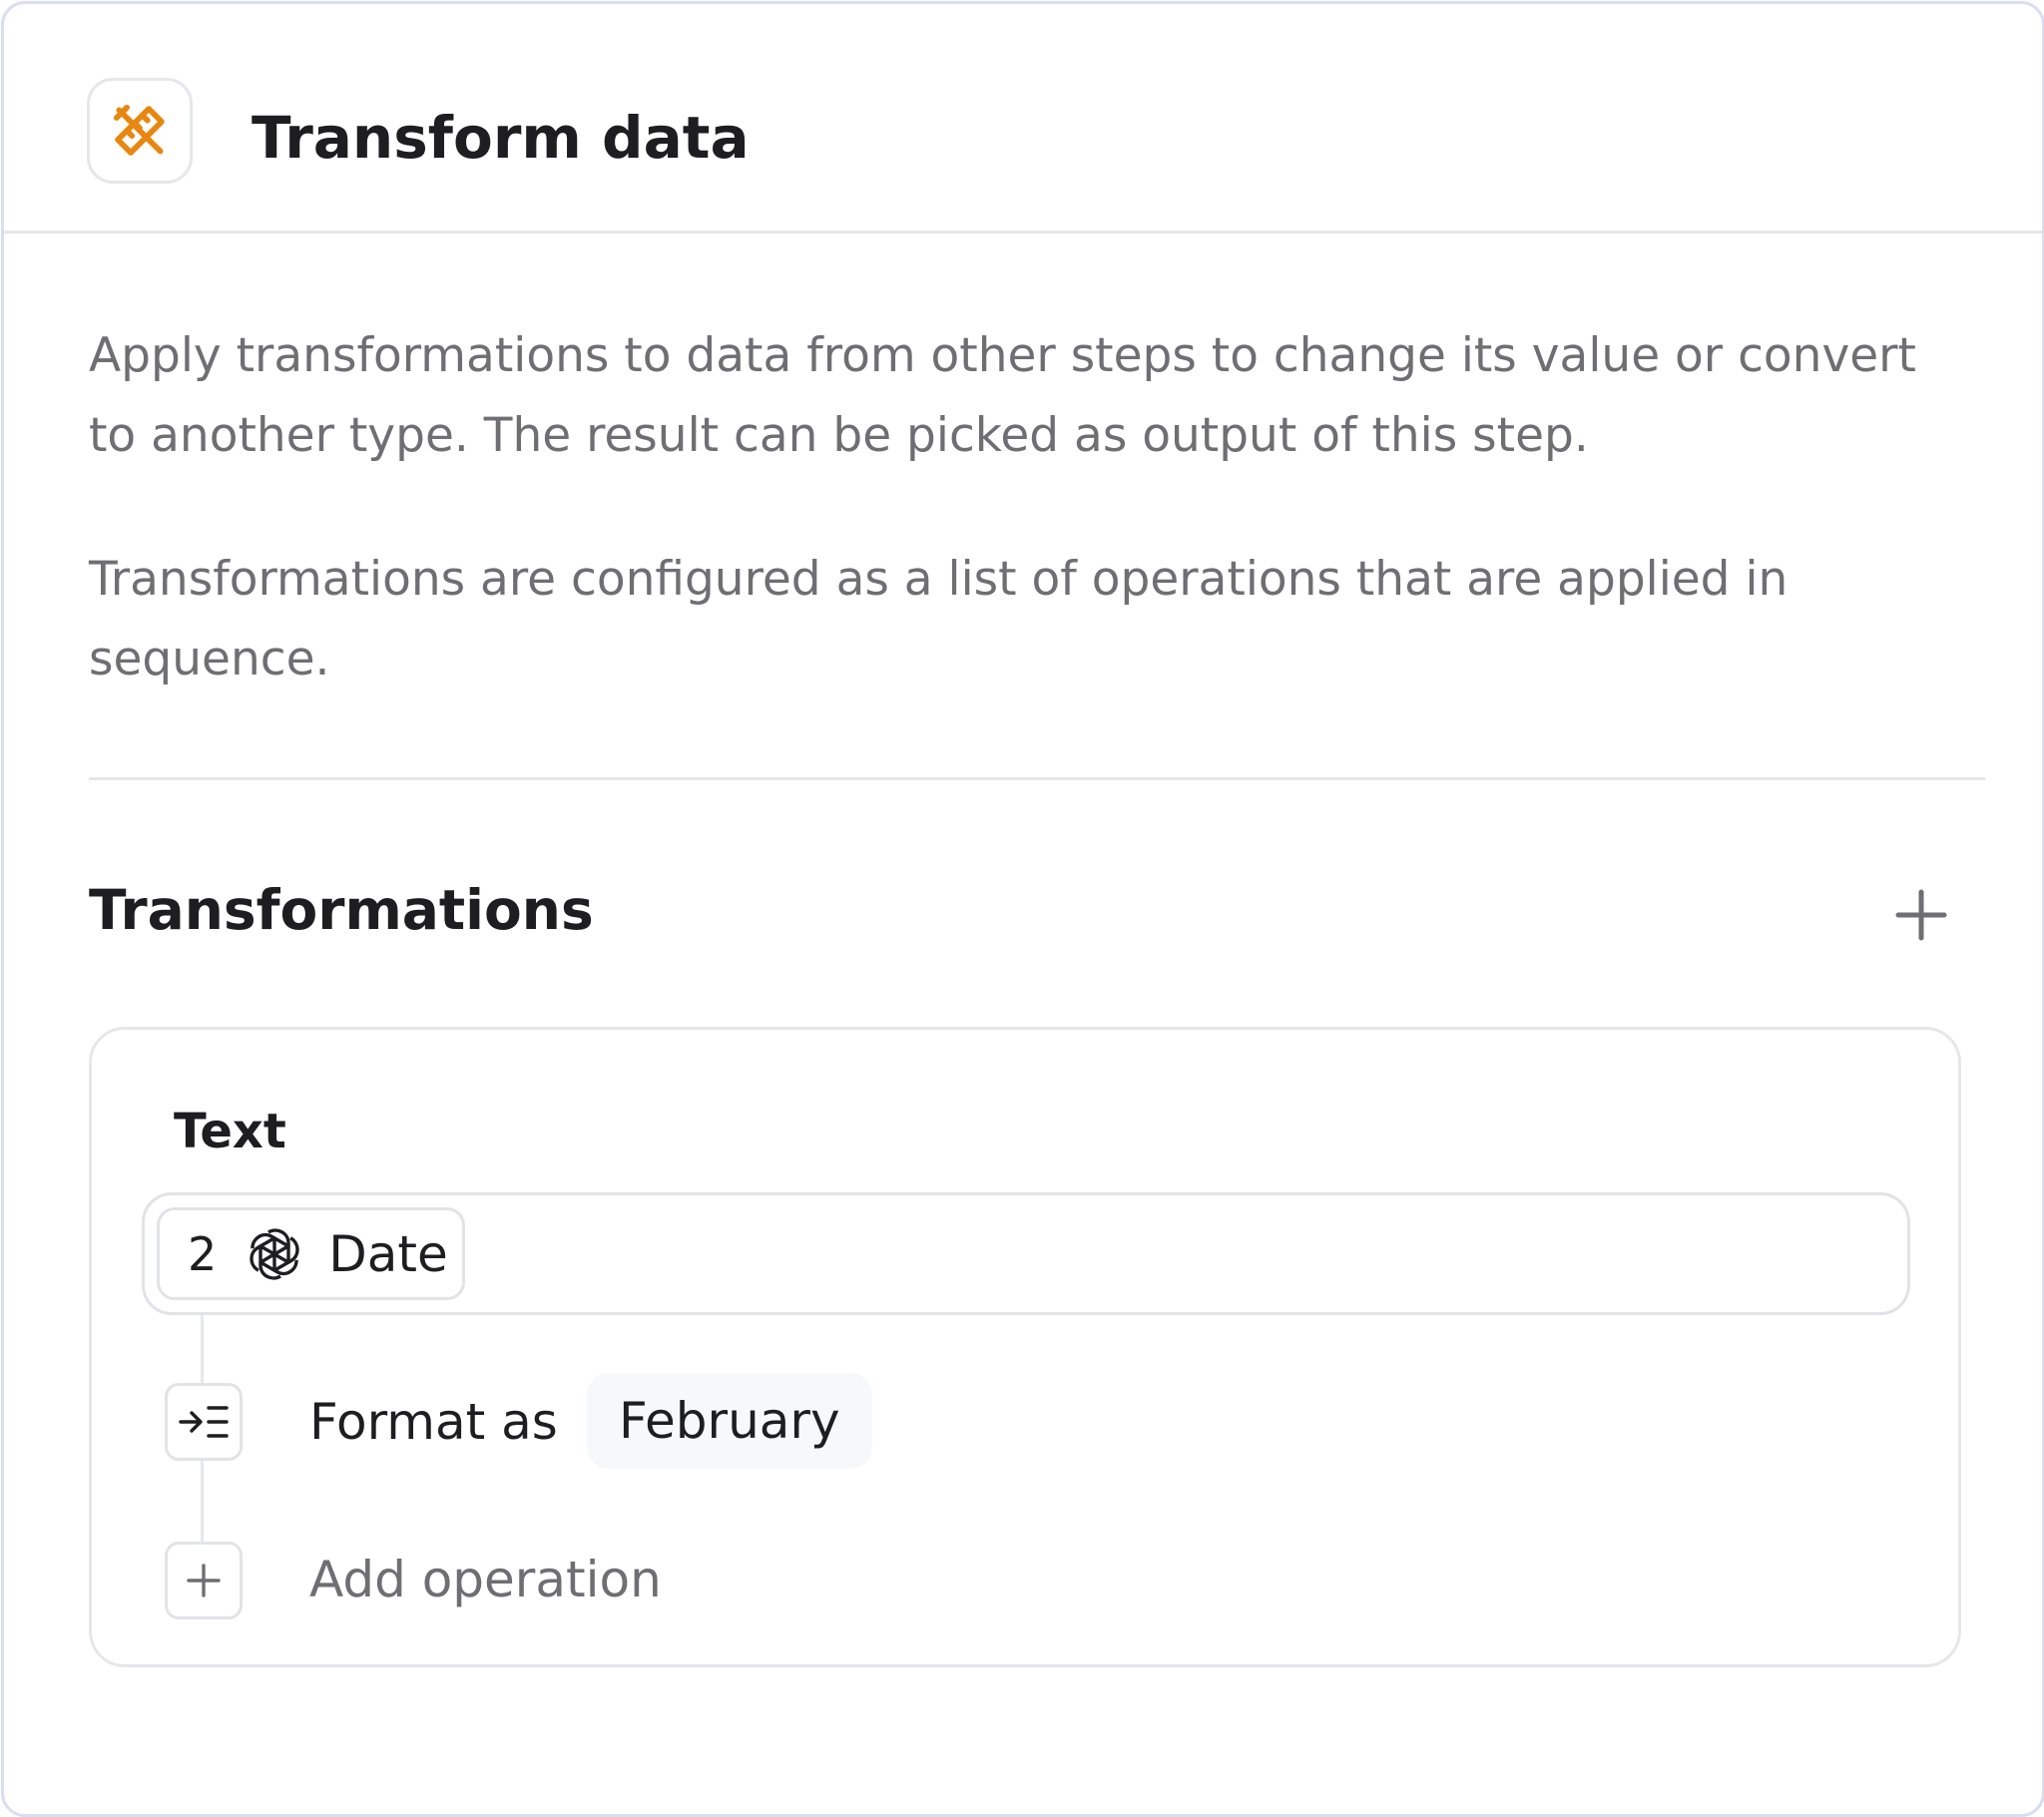 This screenshot has height=1817, width=2044. I want to click on operation-value-selector: February, so click(729, 1421).